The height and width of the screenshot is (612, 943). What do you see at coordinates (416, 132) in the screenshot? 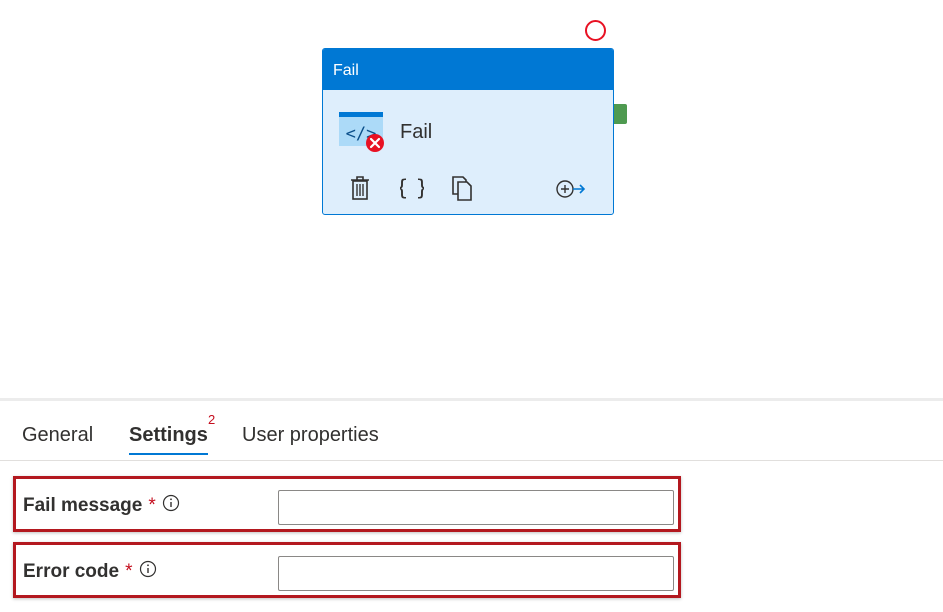
I see `activity-name: Fail` at bounding box center [416, 132].